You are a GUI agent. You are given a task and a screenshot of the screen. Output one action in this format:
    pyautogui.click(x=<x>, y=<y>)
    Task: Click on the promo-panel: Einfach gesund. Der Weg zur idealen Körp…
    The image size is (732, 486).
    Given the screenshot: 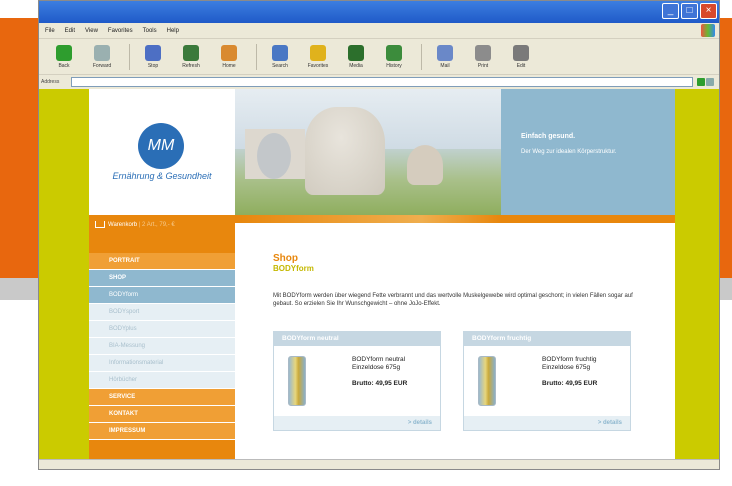 What is the action you would take?
    pyautogui.click(x=588, y=152)
    